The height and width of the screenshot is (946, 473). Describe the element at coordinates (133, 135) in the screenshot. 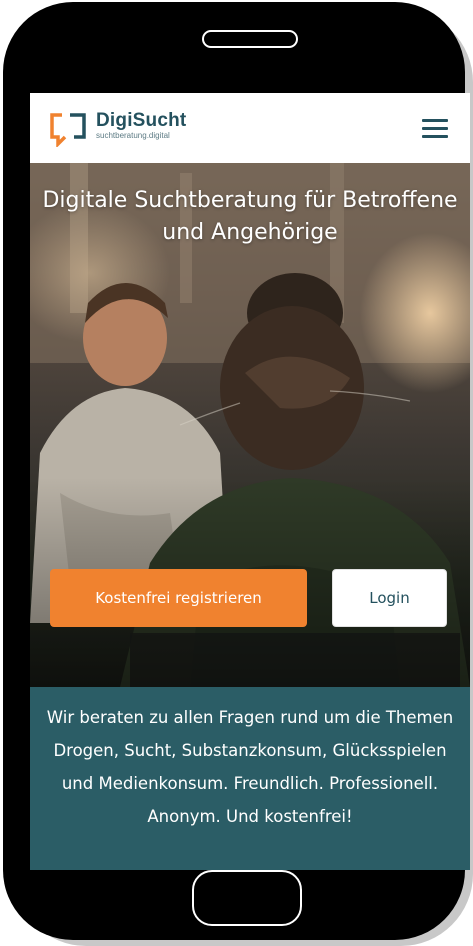

I see `brand-tagline: suchtberatung.digital` at that location.